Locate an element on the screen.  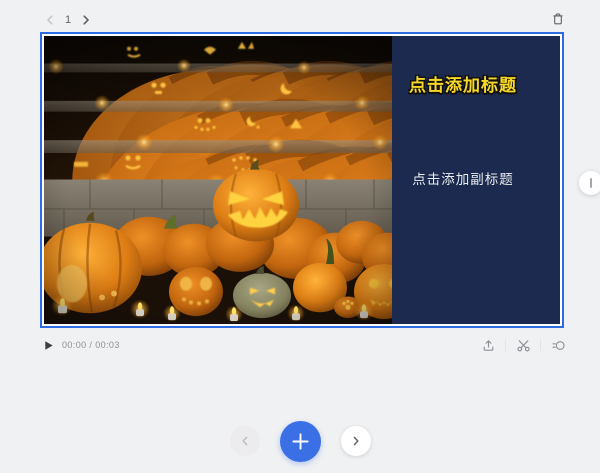
page-number: 1 is located at coordinates (68, 20).